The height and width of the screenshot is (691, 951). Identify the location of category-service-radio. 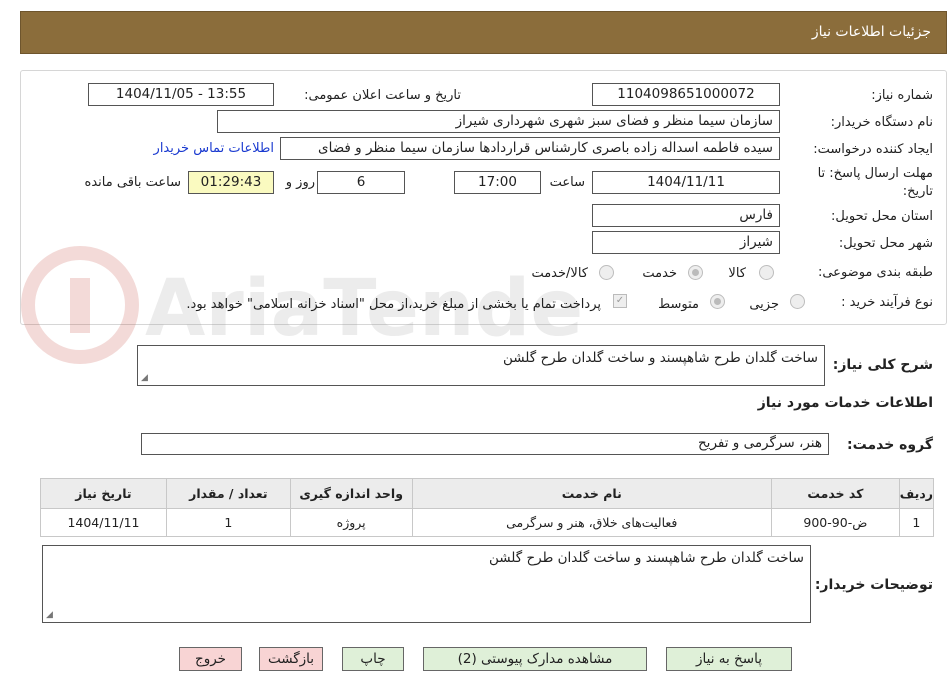
(695, 272).